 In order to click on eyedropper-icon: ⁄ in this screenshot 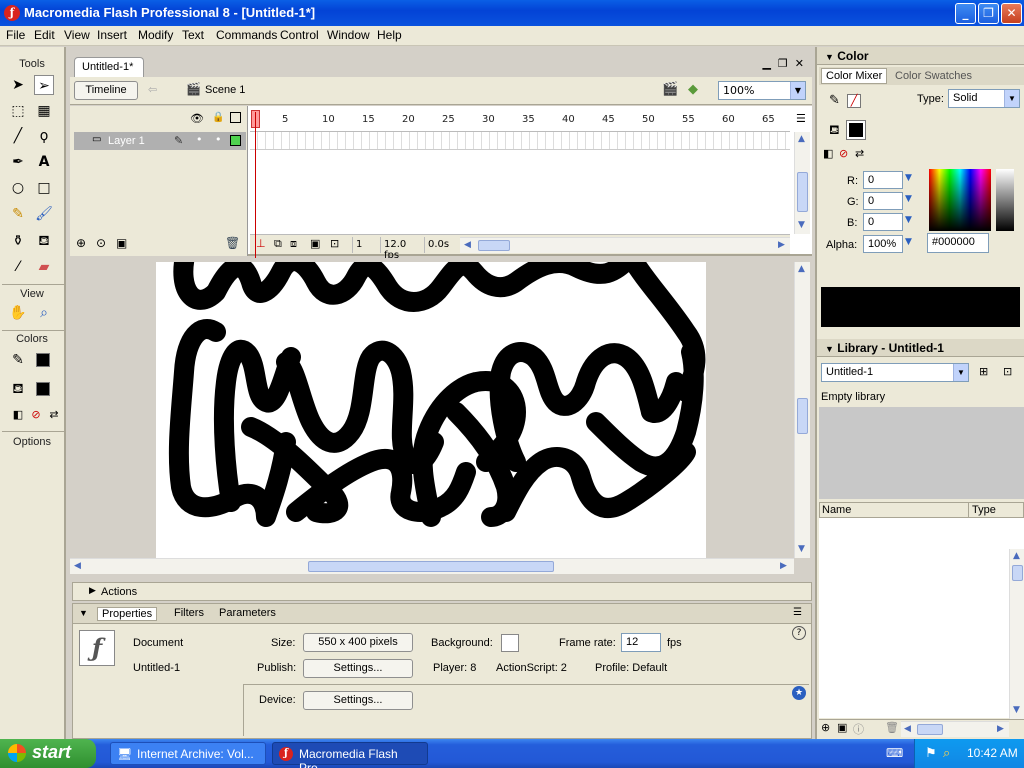, I will do `click(18, 267)`.